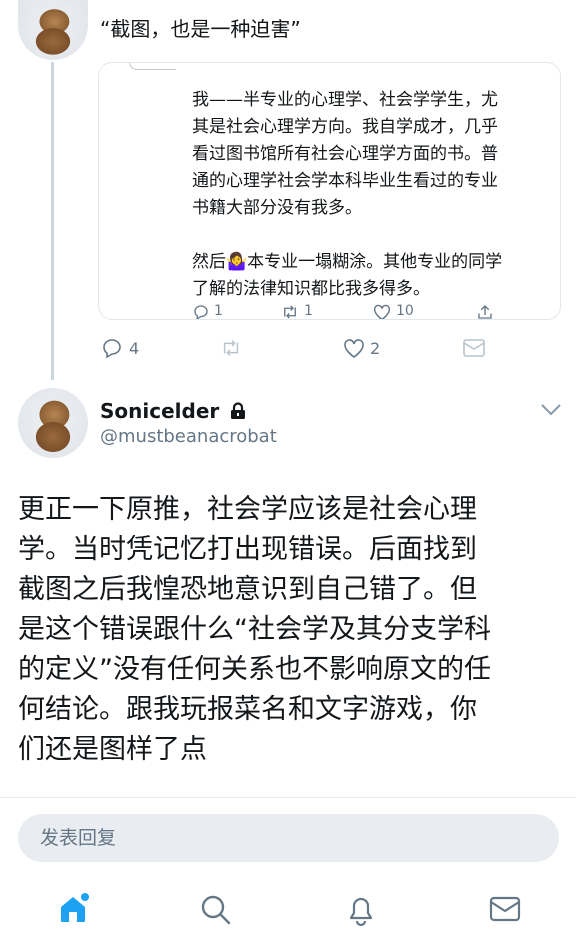 The image size is (576, 943). Describe the element at coordinates (288, 838) in the screenshot. I see `reply-input: 发表回复` at that location.